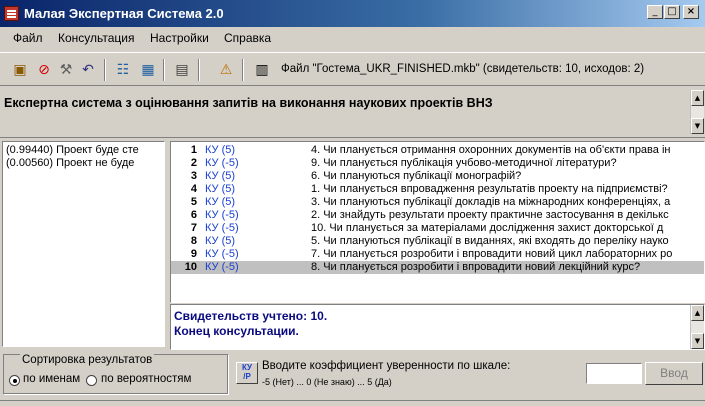 This screenshot has width=705, height=406. What do you see at coordinates (190, 267) in the screenshot?
I see `evidence-number: 10` at bounding box center [190, 267].